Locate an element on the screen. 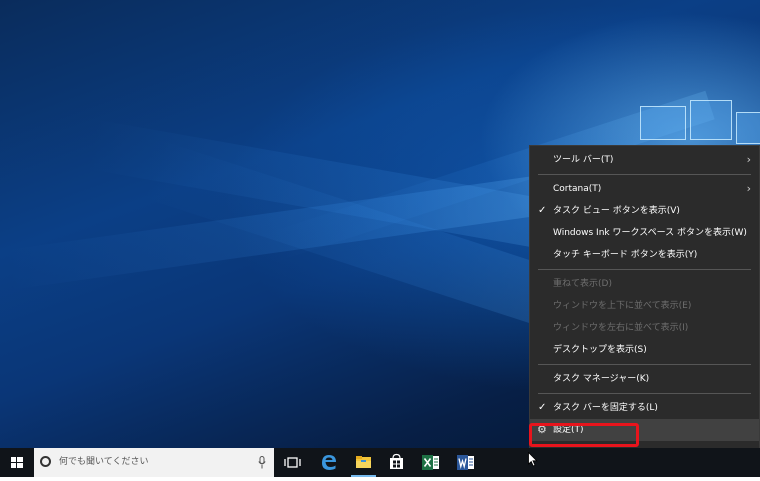 Image resolution: width=760 pixels, height=481 pixels. file-explorer-button is located at coordinates (363, 462).